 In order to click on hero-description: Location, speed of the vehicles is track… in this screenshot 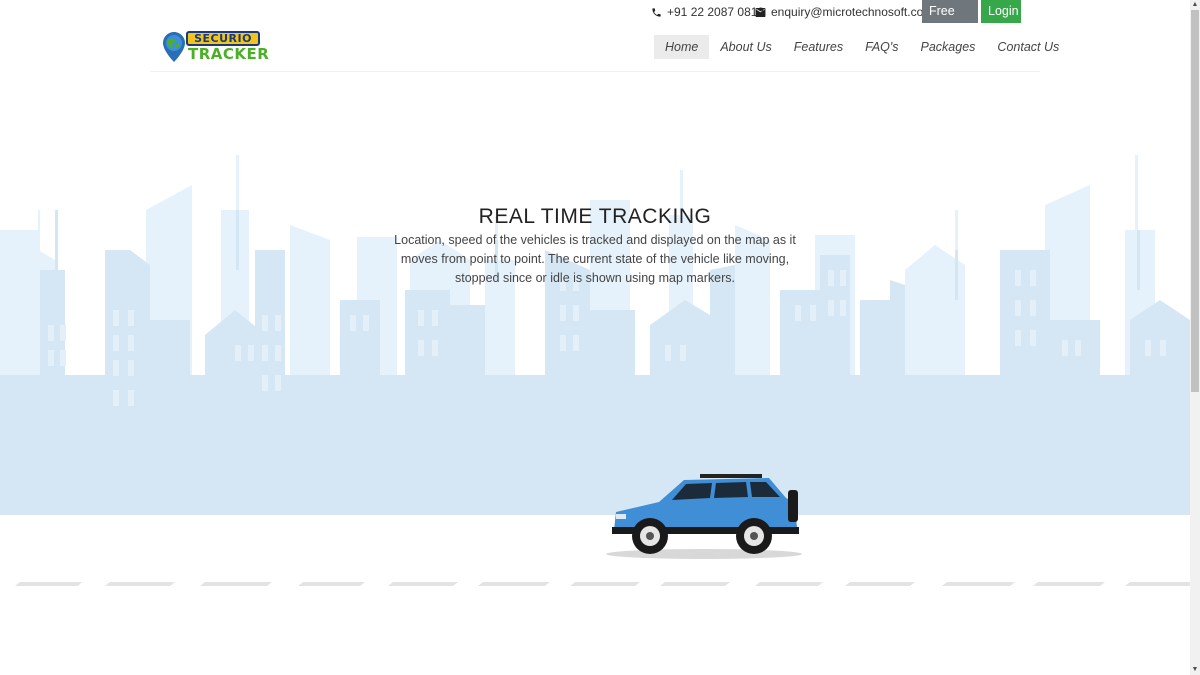, I will do `click(595, 259)`.